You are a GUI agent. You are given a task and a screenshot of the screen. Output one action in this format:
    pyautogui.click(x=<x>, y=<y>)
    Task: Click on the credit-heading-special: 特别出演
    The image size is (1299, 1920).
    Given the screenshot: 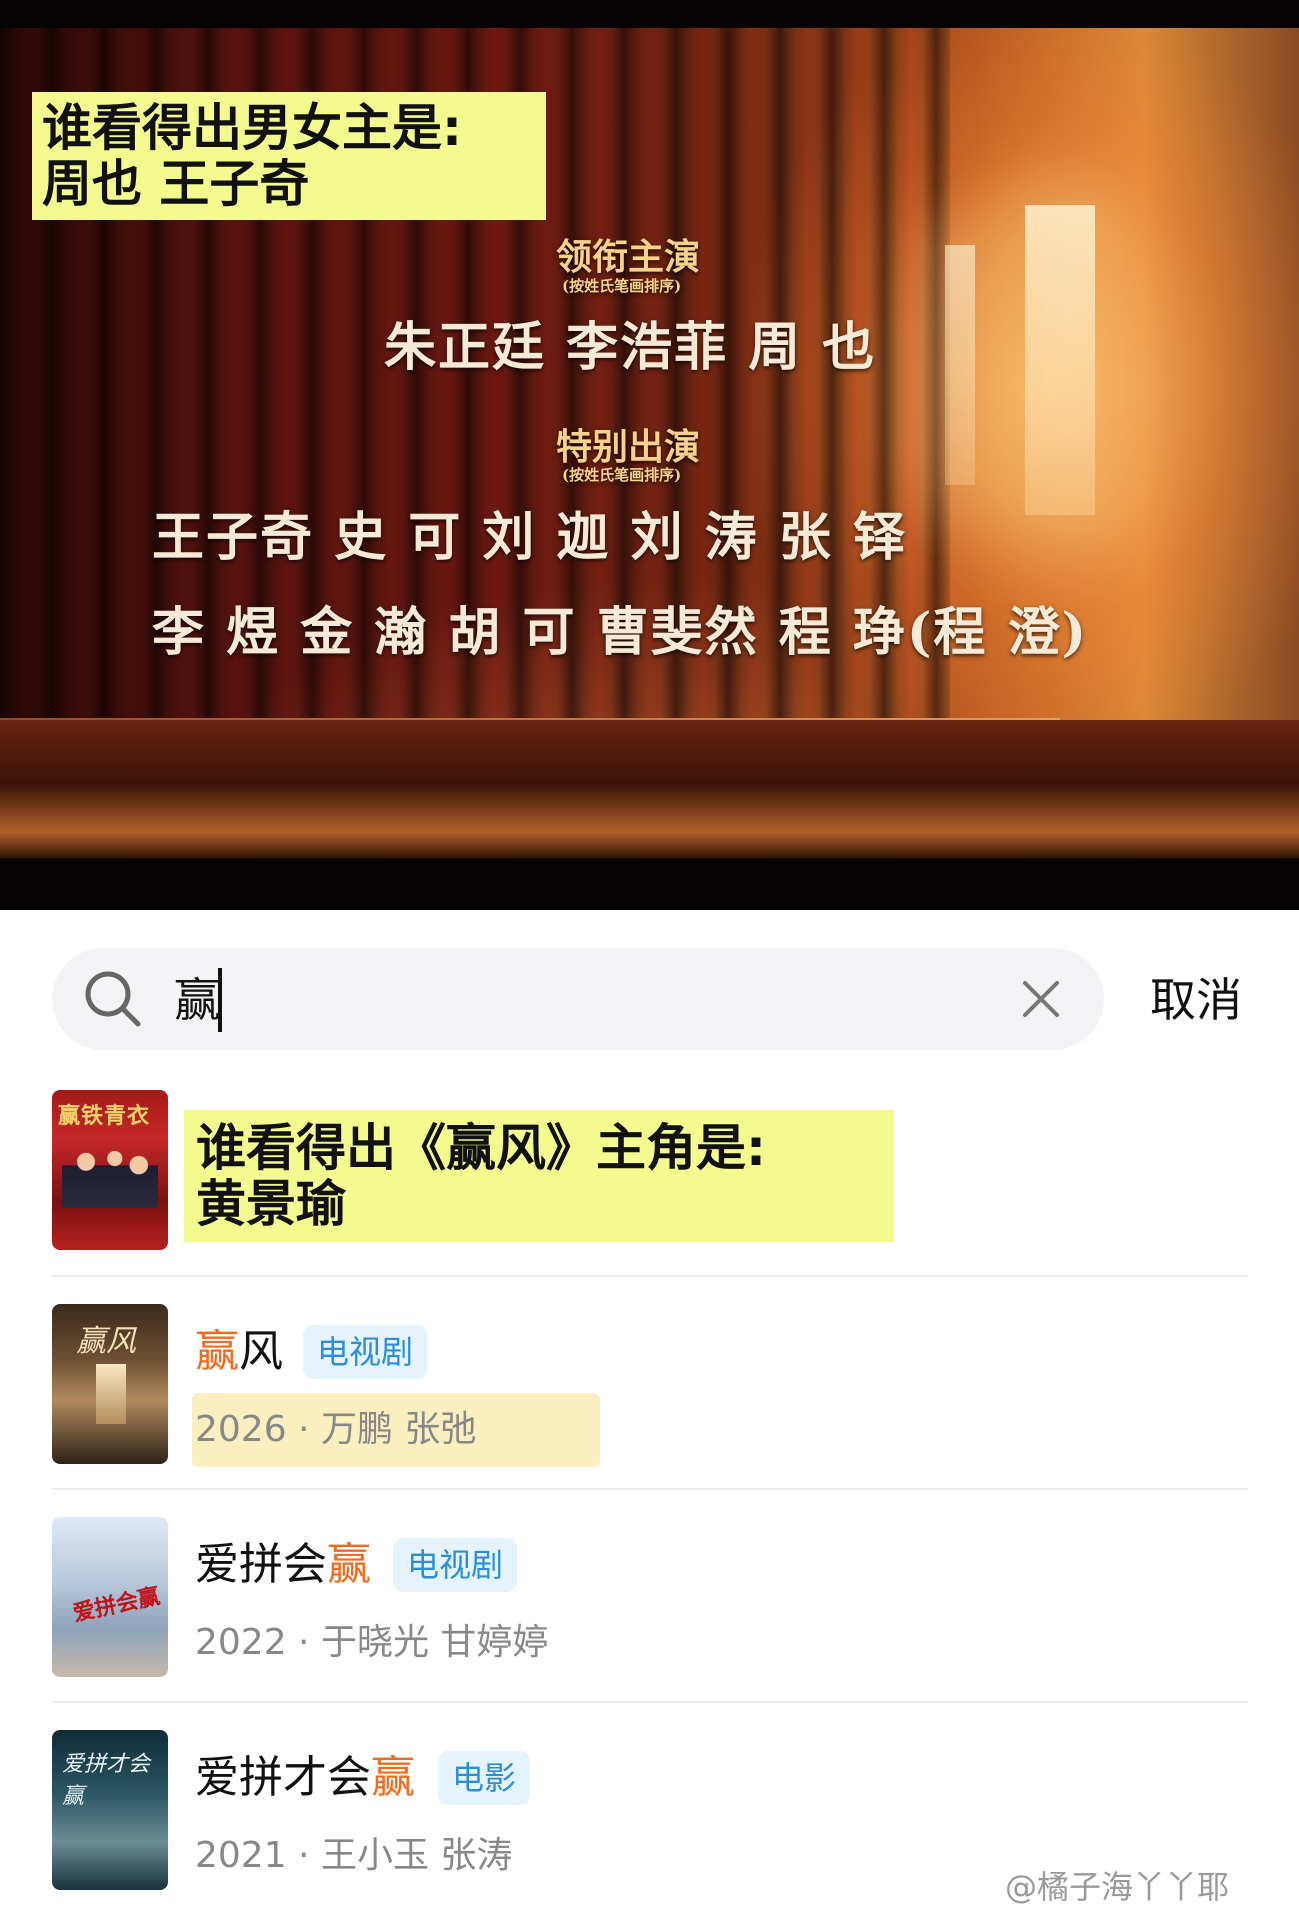 What is the action you would take?
    pyautogui.click(x=628, y=447)
    